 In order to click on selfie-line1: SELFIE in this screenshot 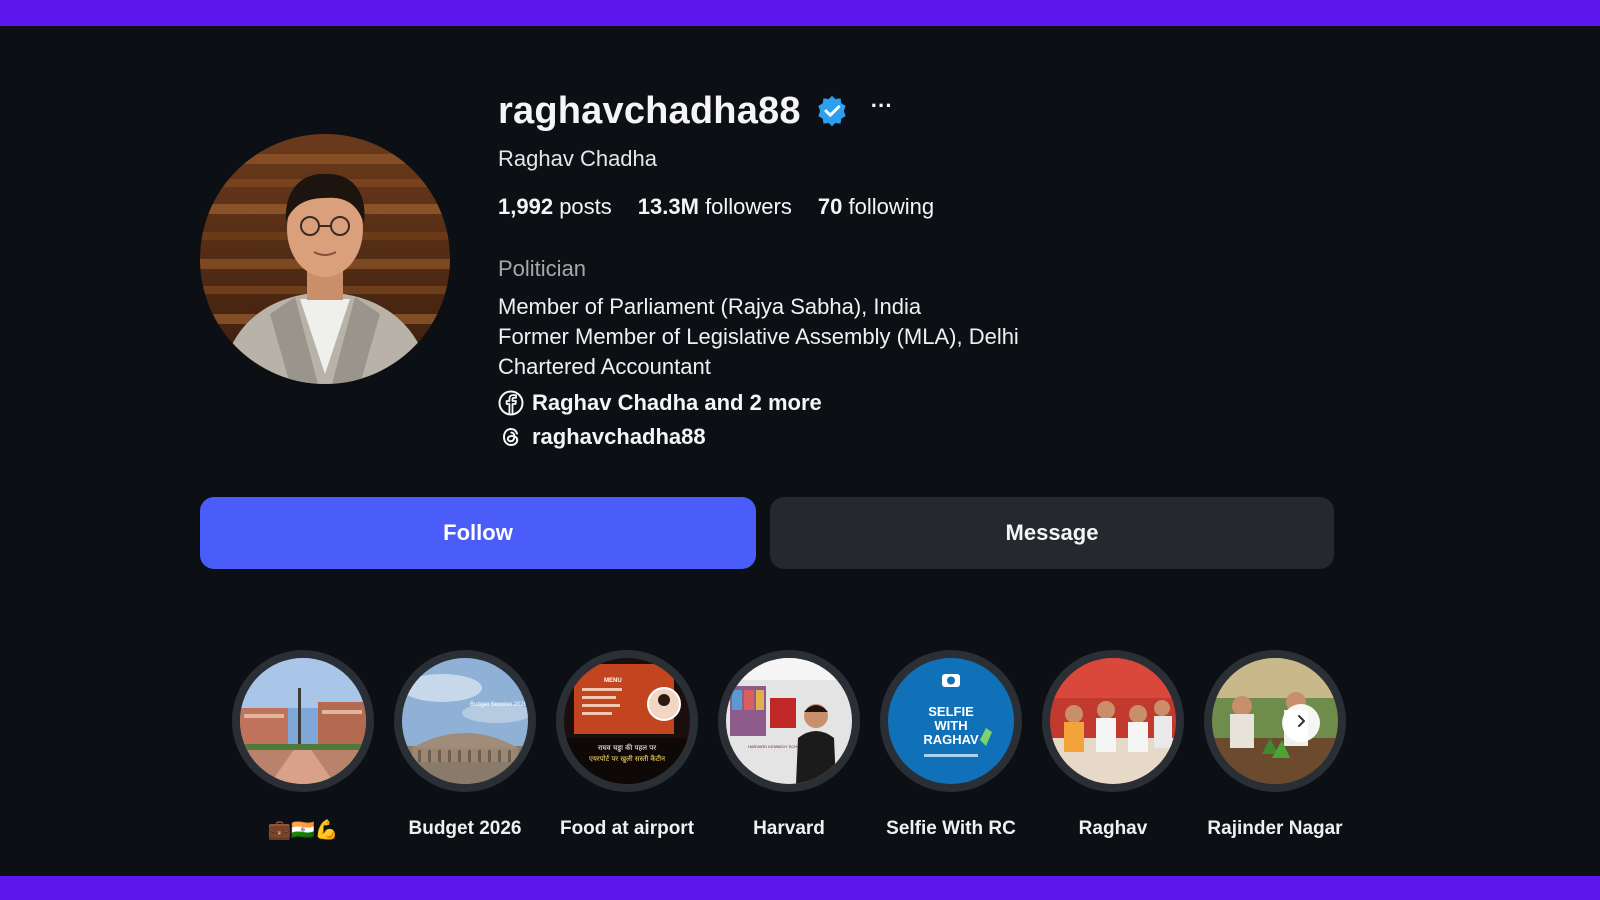, I will do `click(951, 711)`.